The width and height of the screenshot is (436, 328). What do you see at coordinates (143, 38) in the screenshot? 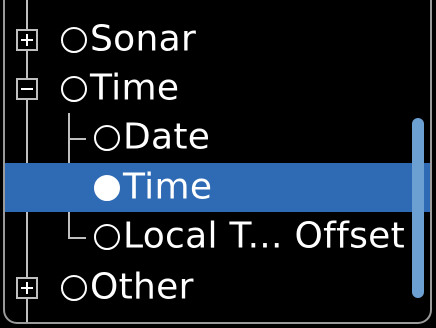
I see `tree-item-label: Sonar` at bounding box center [143, 38].